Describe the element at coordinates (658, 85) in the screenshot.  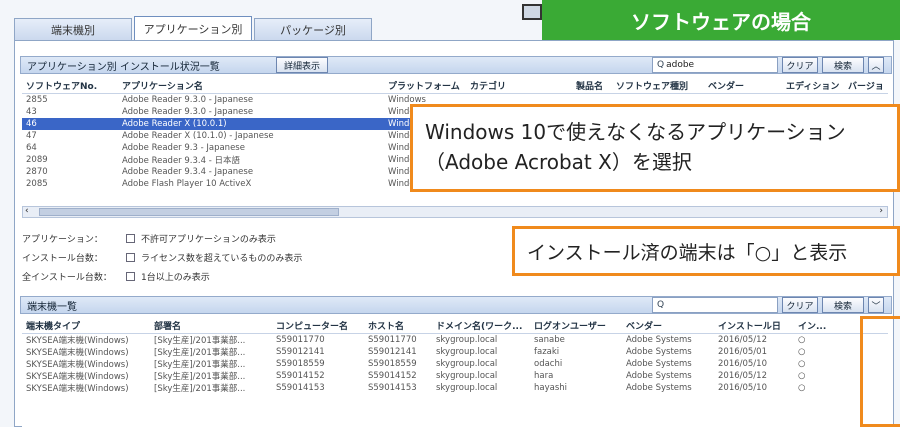
I see `col-software-type: ソフトウェア種別` at that location.